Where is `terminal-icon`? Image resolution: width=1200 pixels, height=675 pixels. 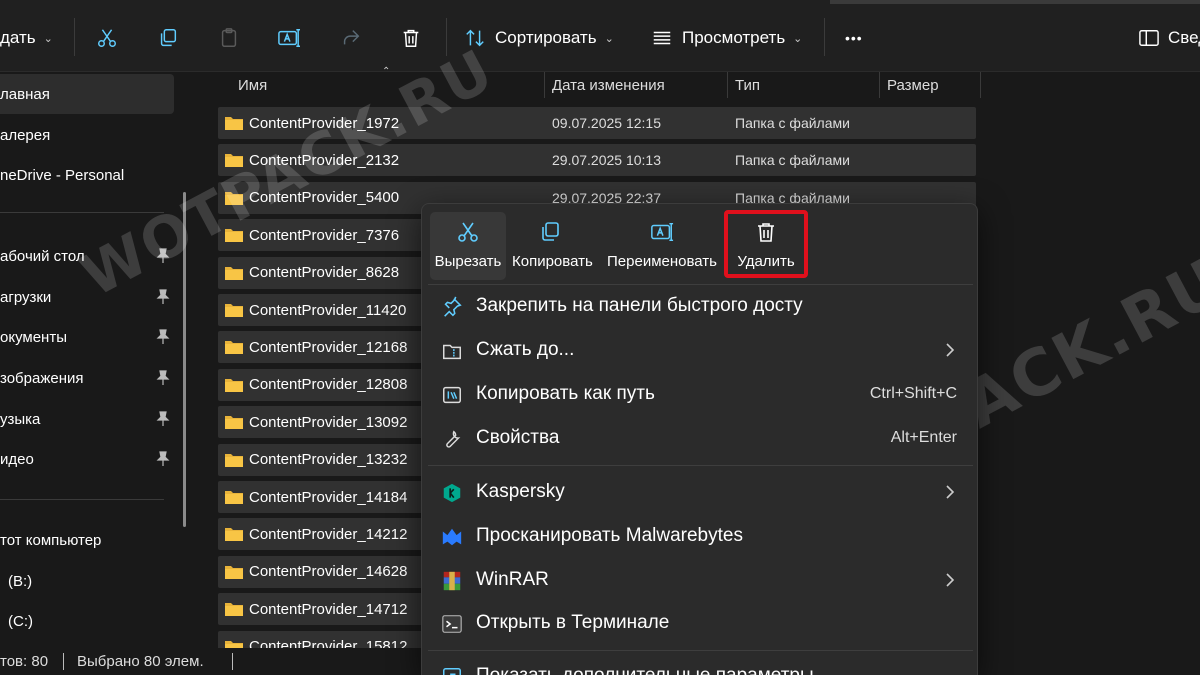
terminal-icon is located at coordinates (452, 624).